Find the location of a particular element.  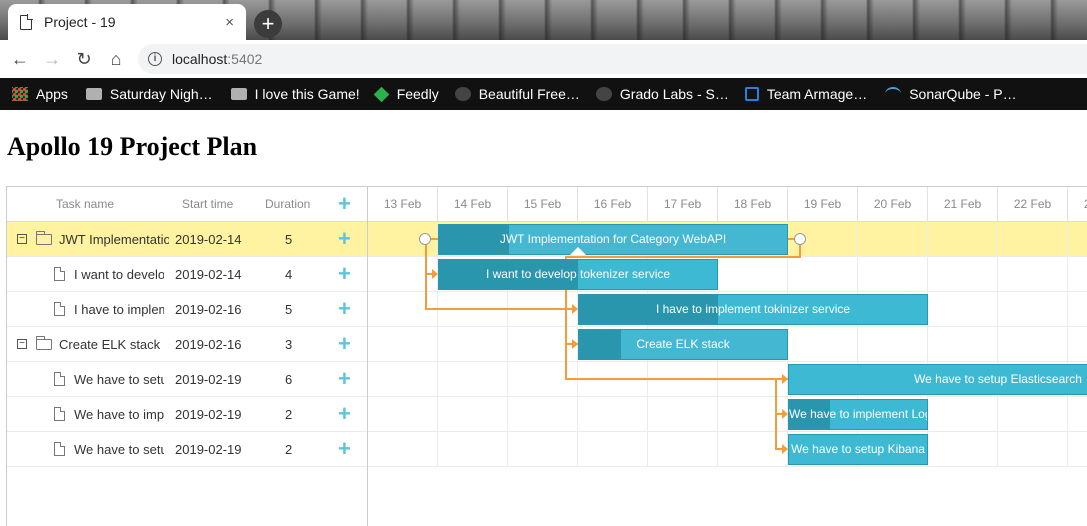

task-bar: I want to develop tokenizer service is located at coordinates (578, 274).